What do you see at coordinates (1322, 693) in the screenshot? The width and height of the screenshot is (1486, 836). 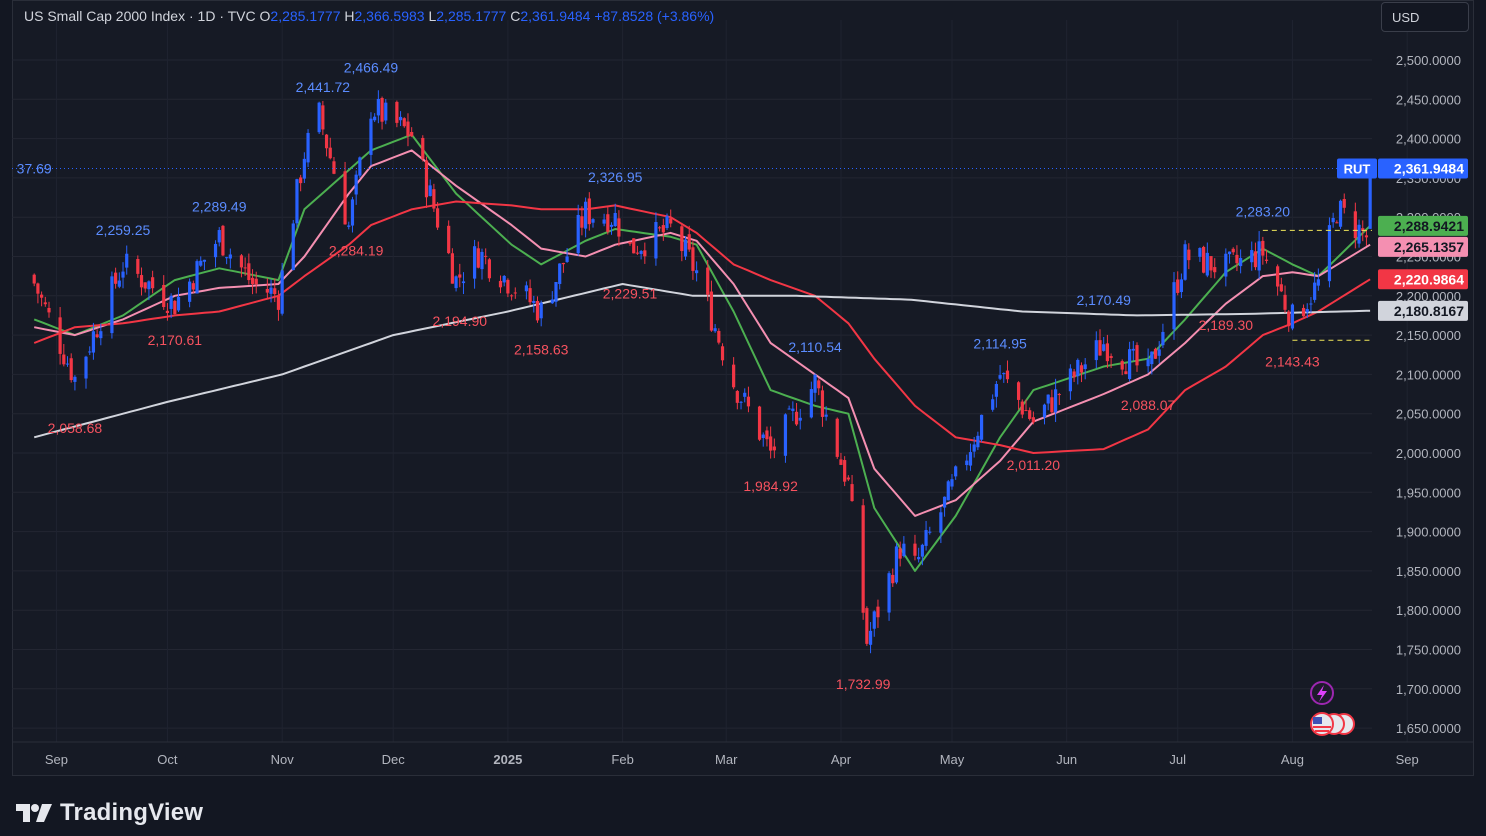 I see `lightning-icon` at bounding box center [1322, 693].